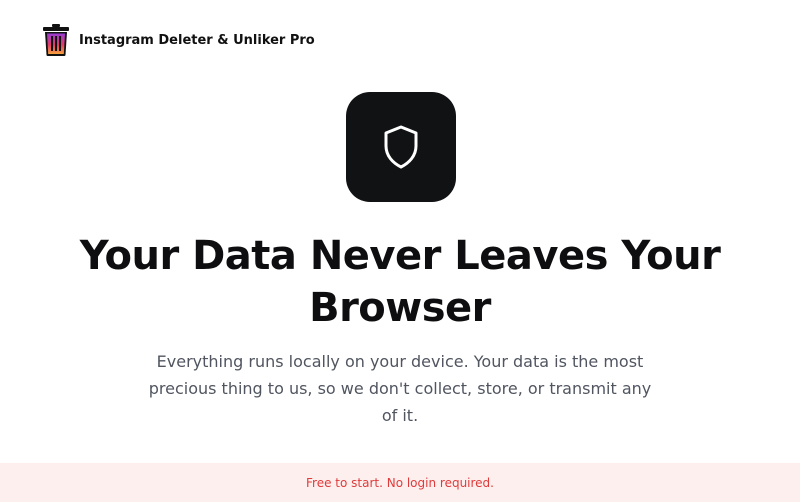  I want to click on free-banner: Free to start. No login required., so click(400, 482).